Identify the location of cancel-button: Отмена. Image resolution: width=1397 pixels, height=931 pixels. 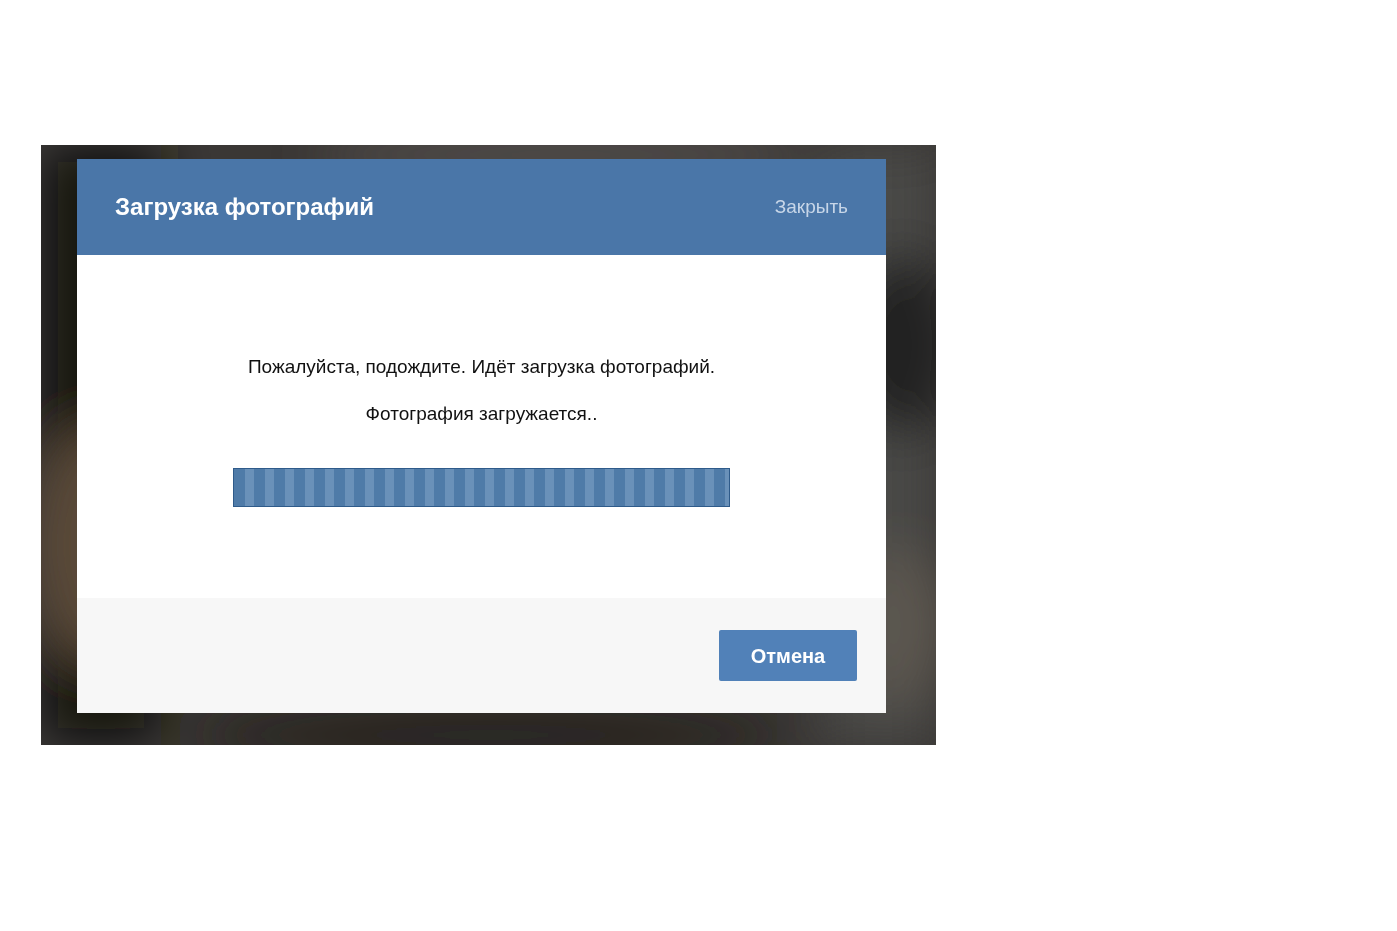
(788, 655).